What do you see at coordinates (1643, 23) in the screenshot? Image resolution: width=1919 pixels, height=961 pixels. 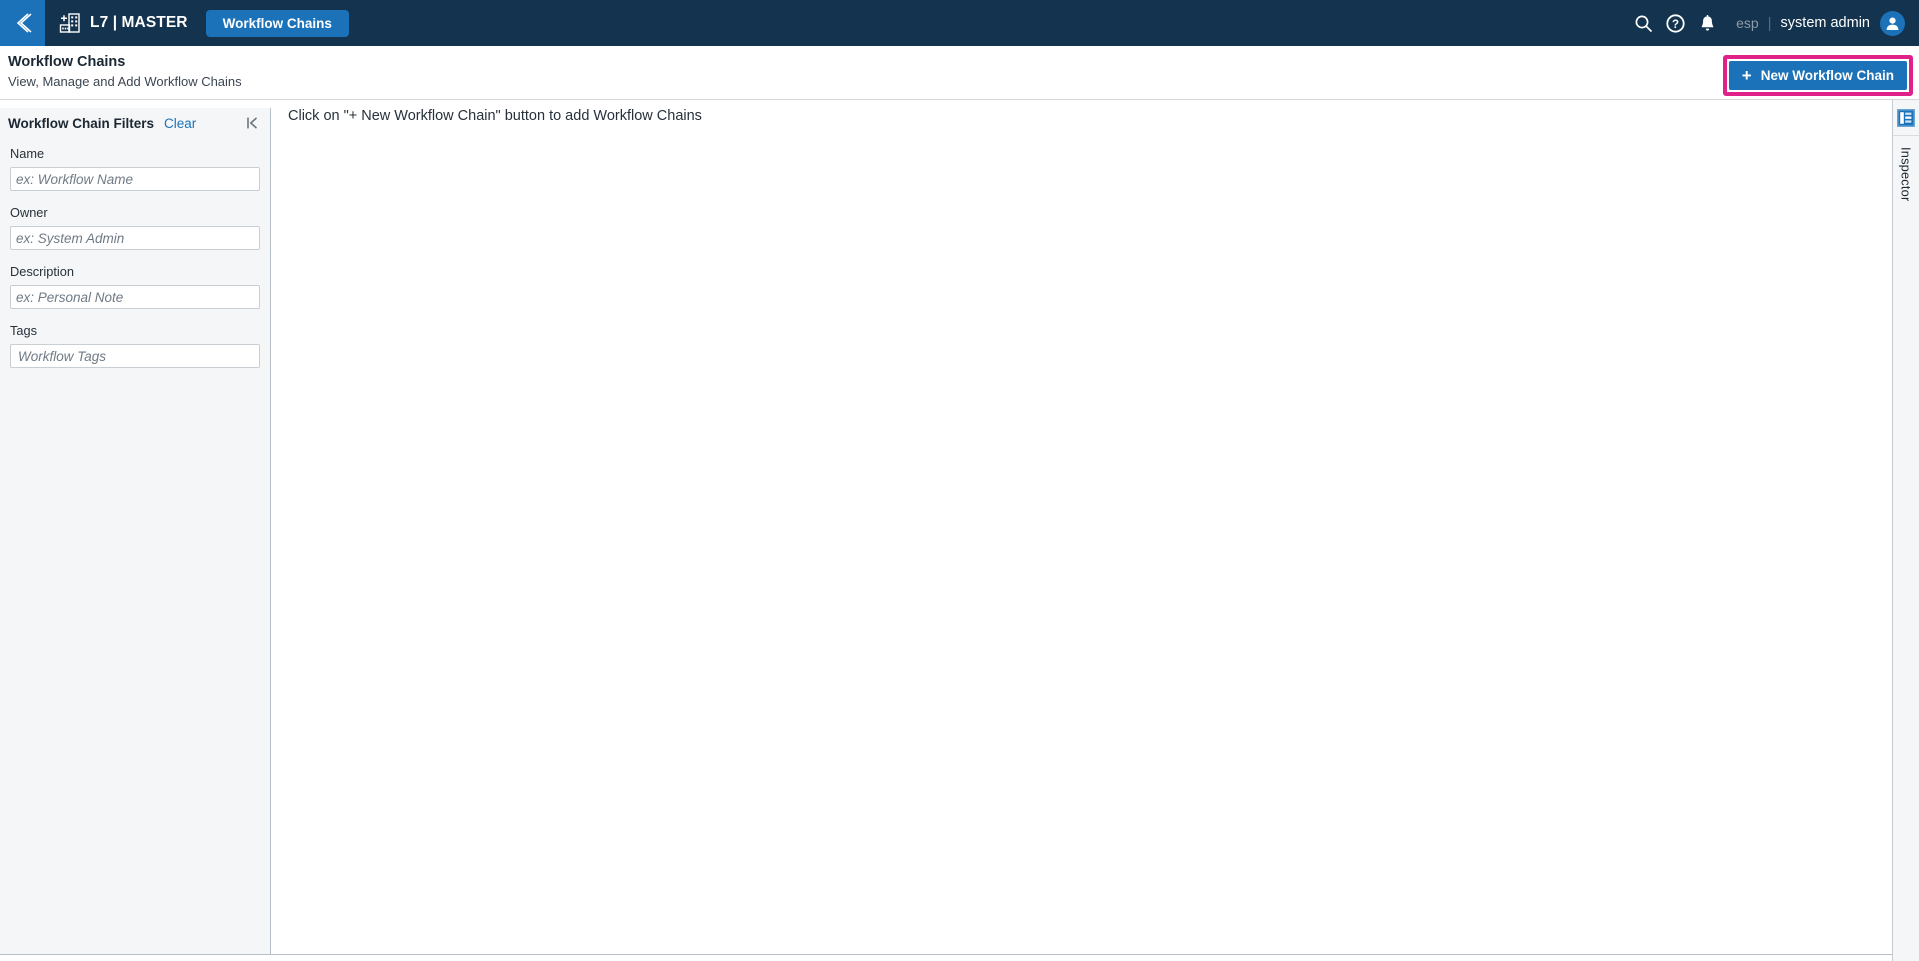 I see `search-icon` at bounding box center [1643, 23].